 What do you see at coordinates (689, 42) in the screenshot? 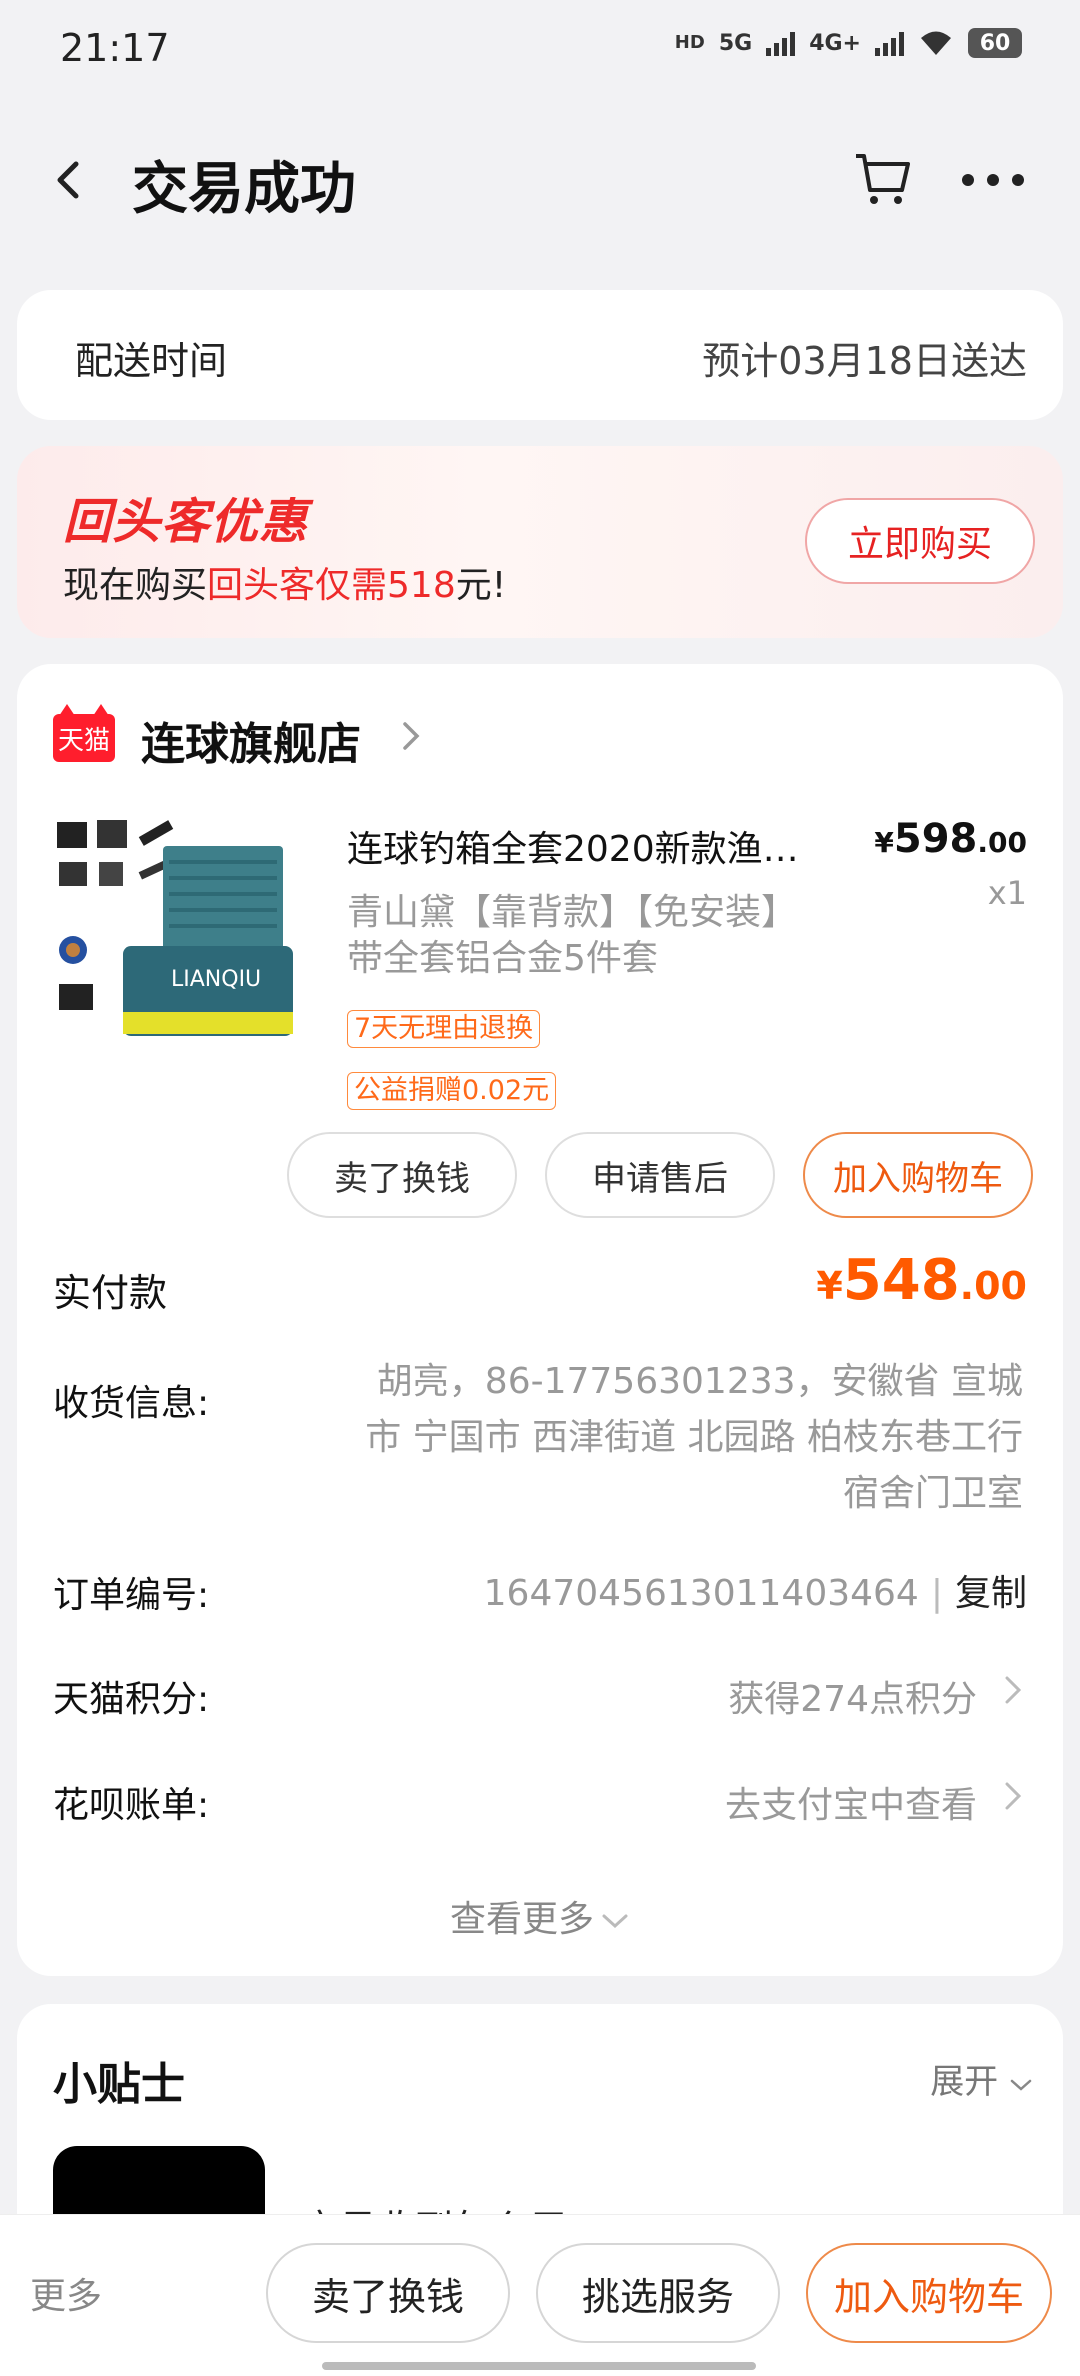
I see `hd-indicator: HD` at bounding box center [689, 42].